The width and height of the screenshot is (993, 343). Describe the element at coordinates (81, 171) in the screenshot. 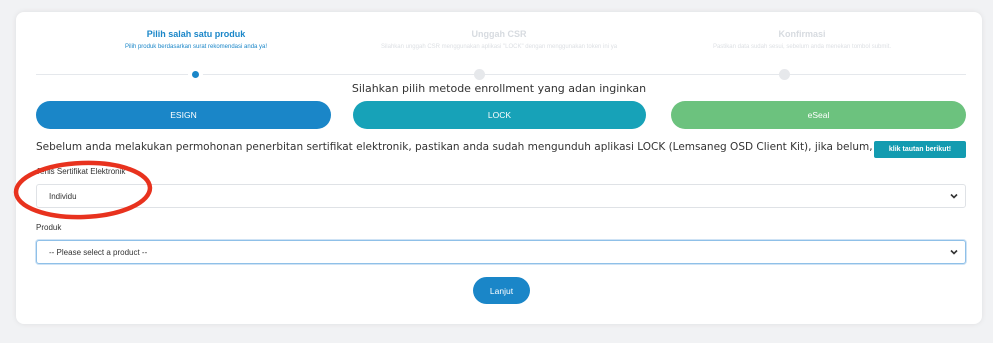

I see `certificate-type-label: Jenis Sertifikat Elektronik` at that location.